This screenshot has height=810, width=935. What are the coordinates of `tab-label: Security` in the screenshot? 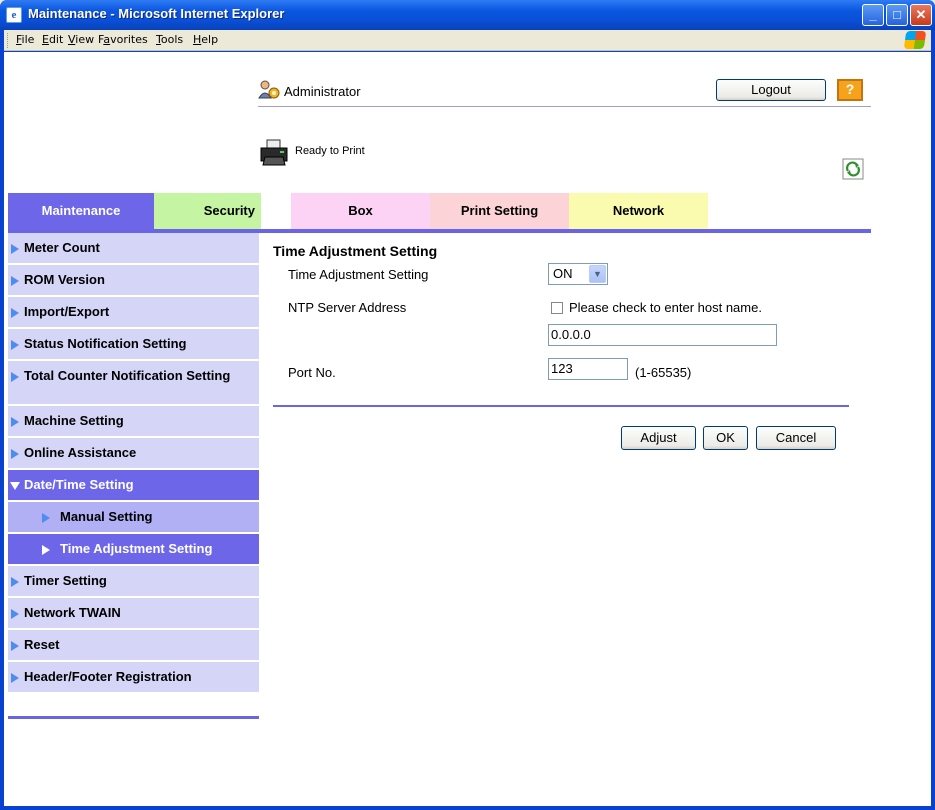 It's located at (229, 210).